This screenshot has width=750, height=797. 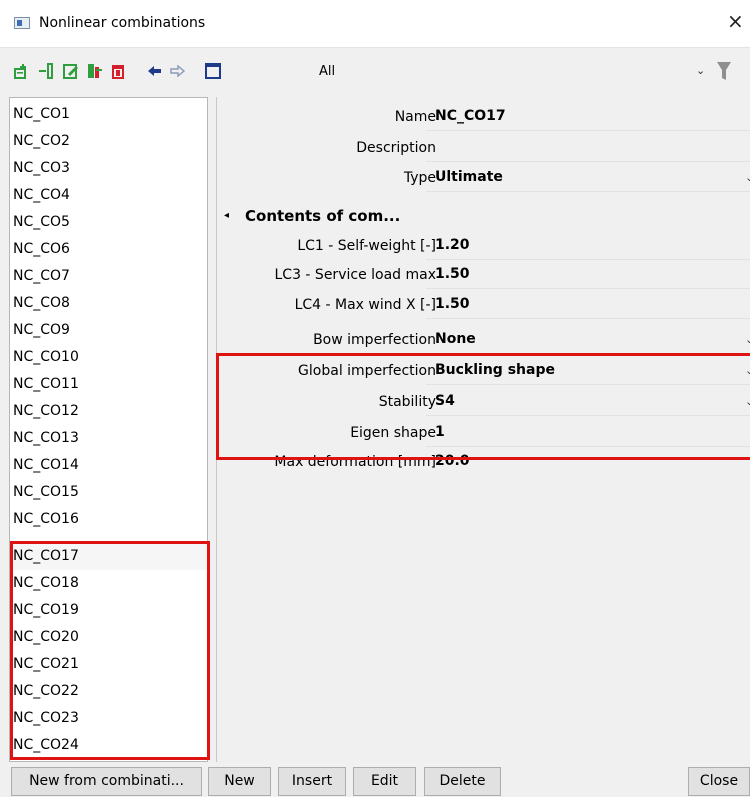 I want to click on property-lc1: LC1 - Self-weight [-] 1.20, so click(x=483, y=245).